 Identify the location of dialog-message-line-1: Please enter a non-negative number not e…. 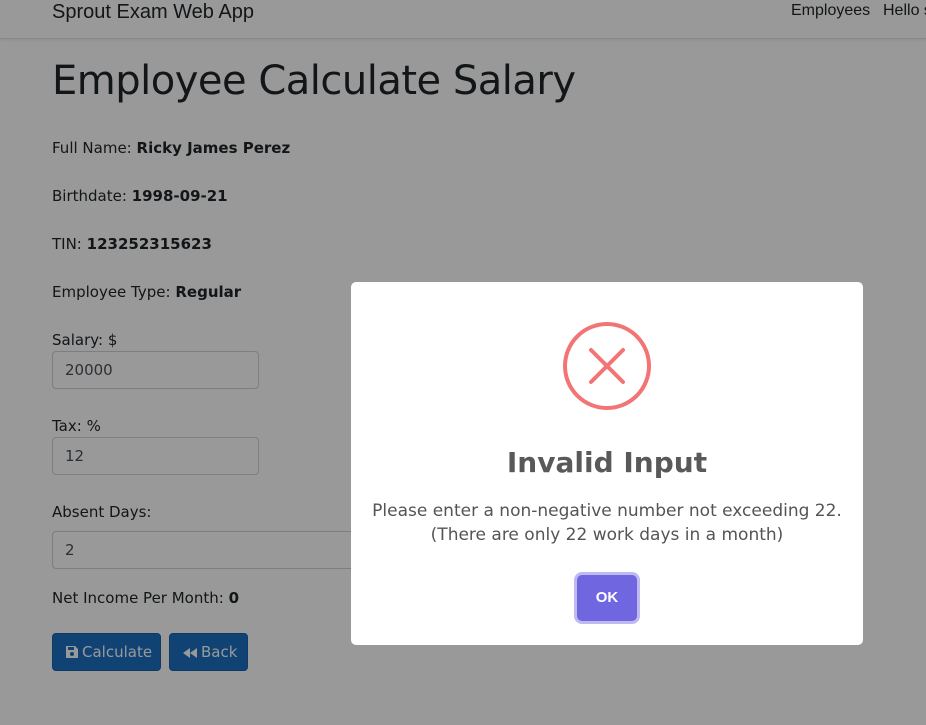
(607, 511).